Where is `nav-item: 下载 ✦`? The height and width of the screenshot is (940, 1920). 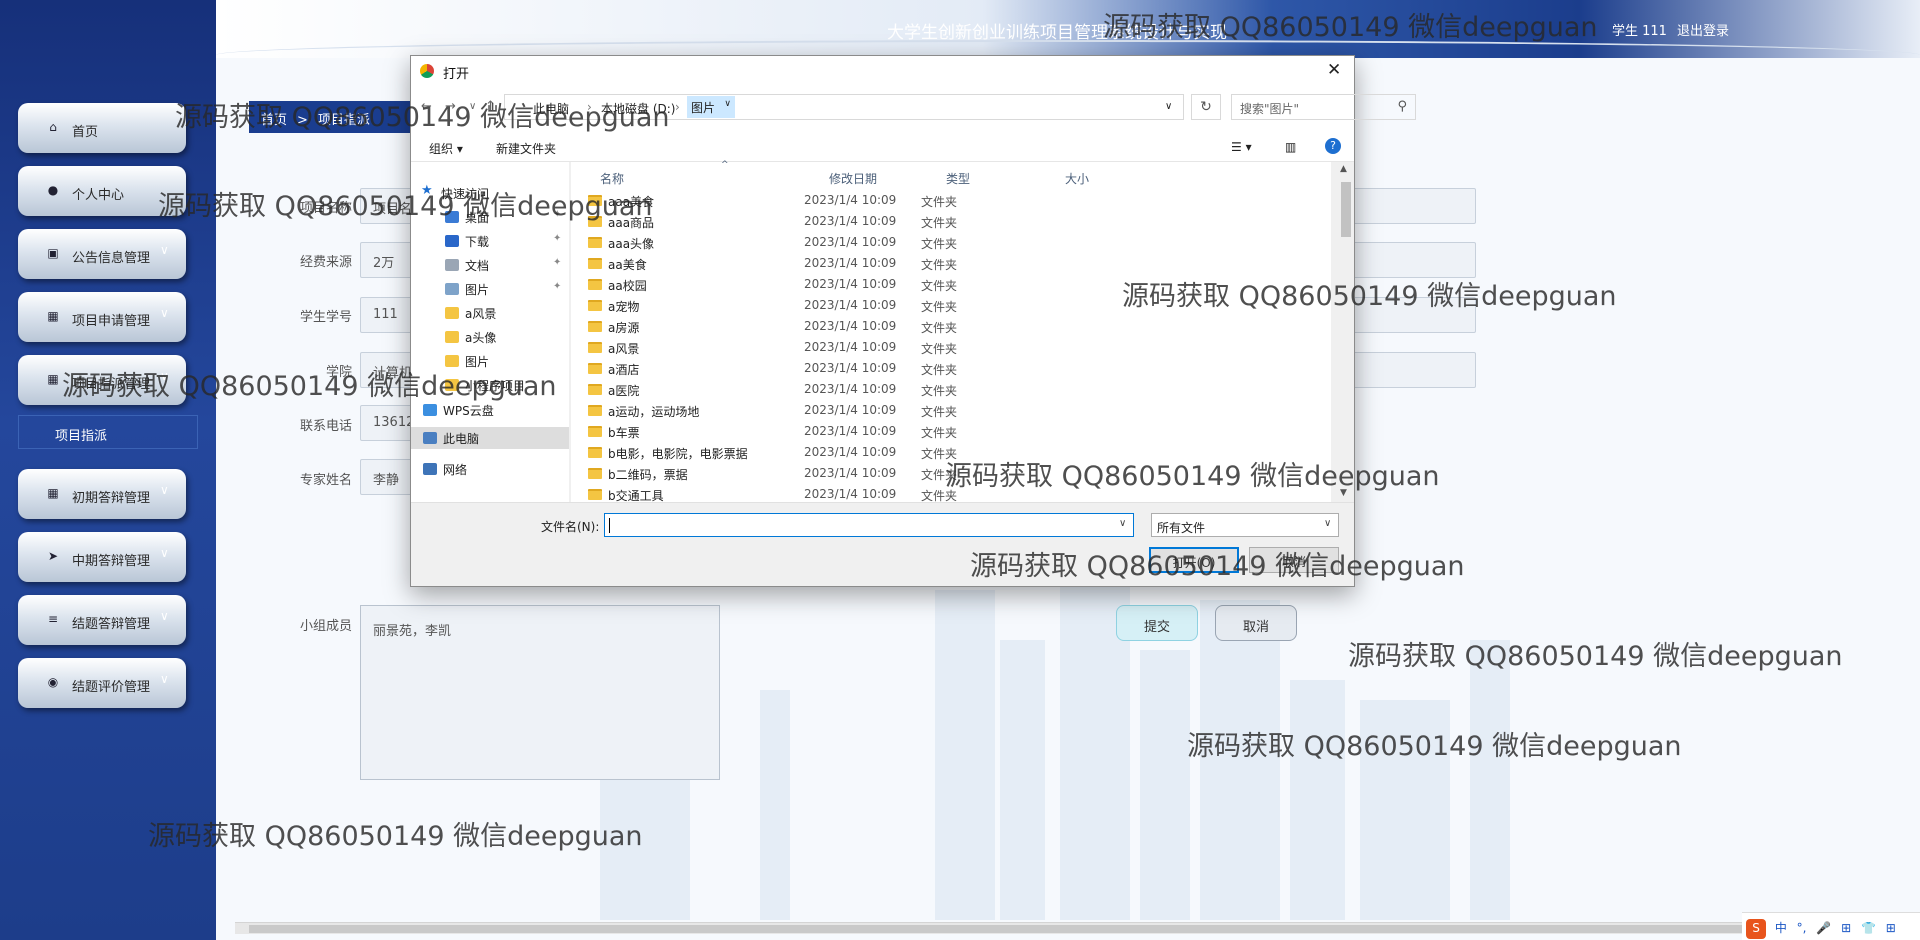 nav-item: 下载 ✦ is located at coordinates (490, 241).